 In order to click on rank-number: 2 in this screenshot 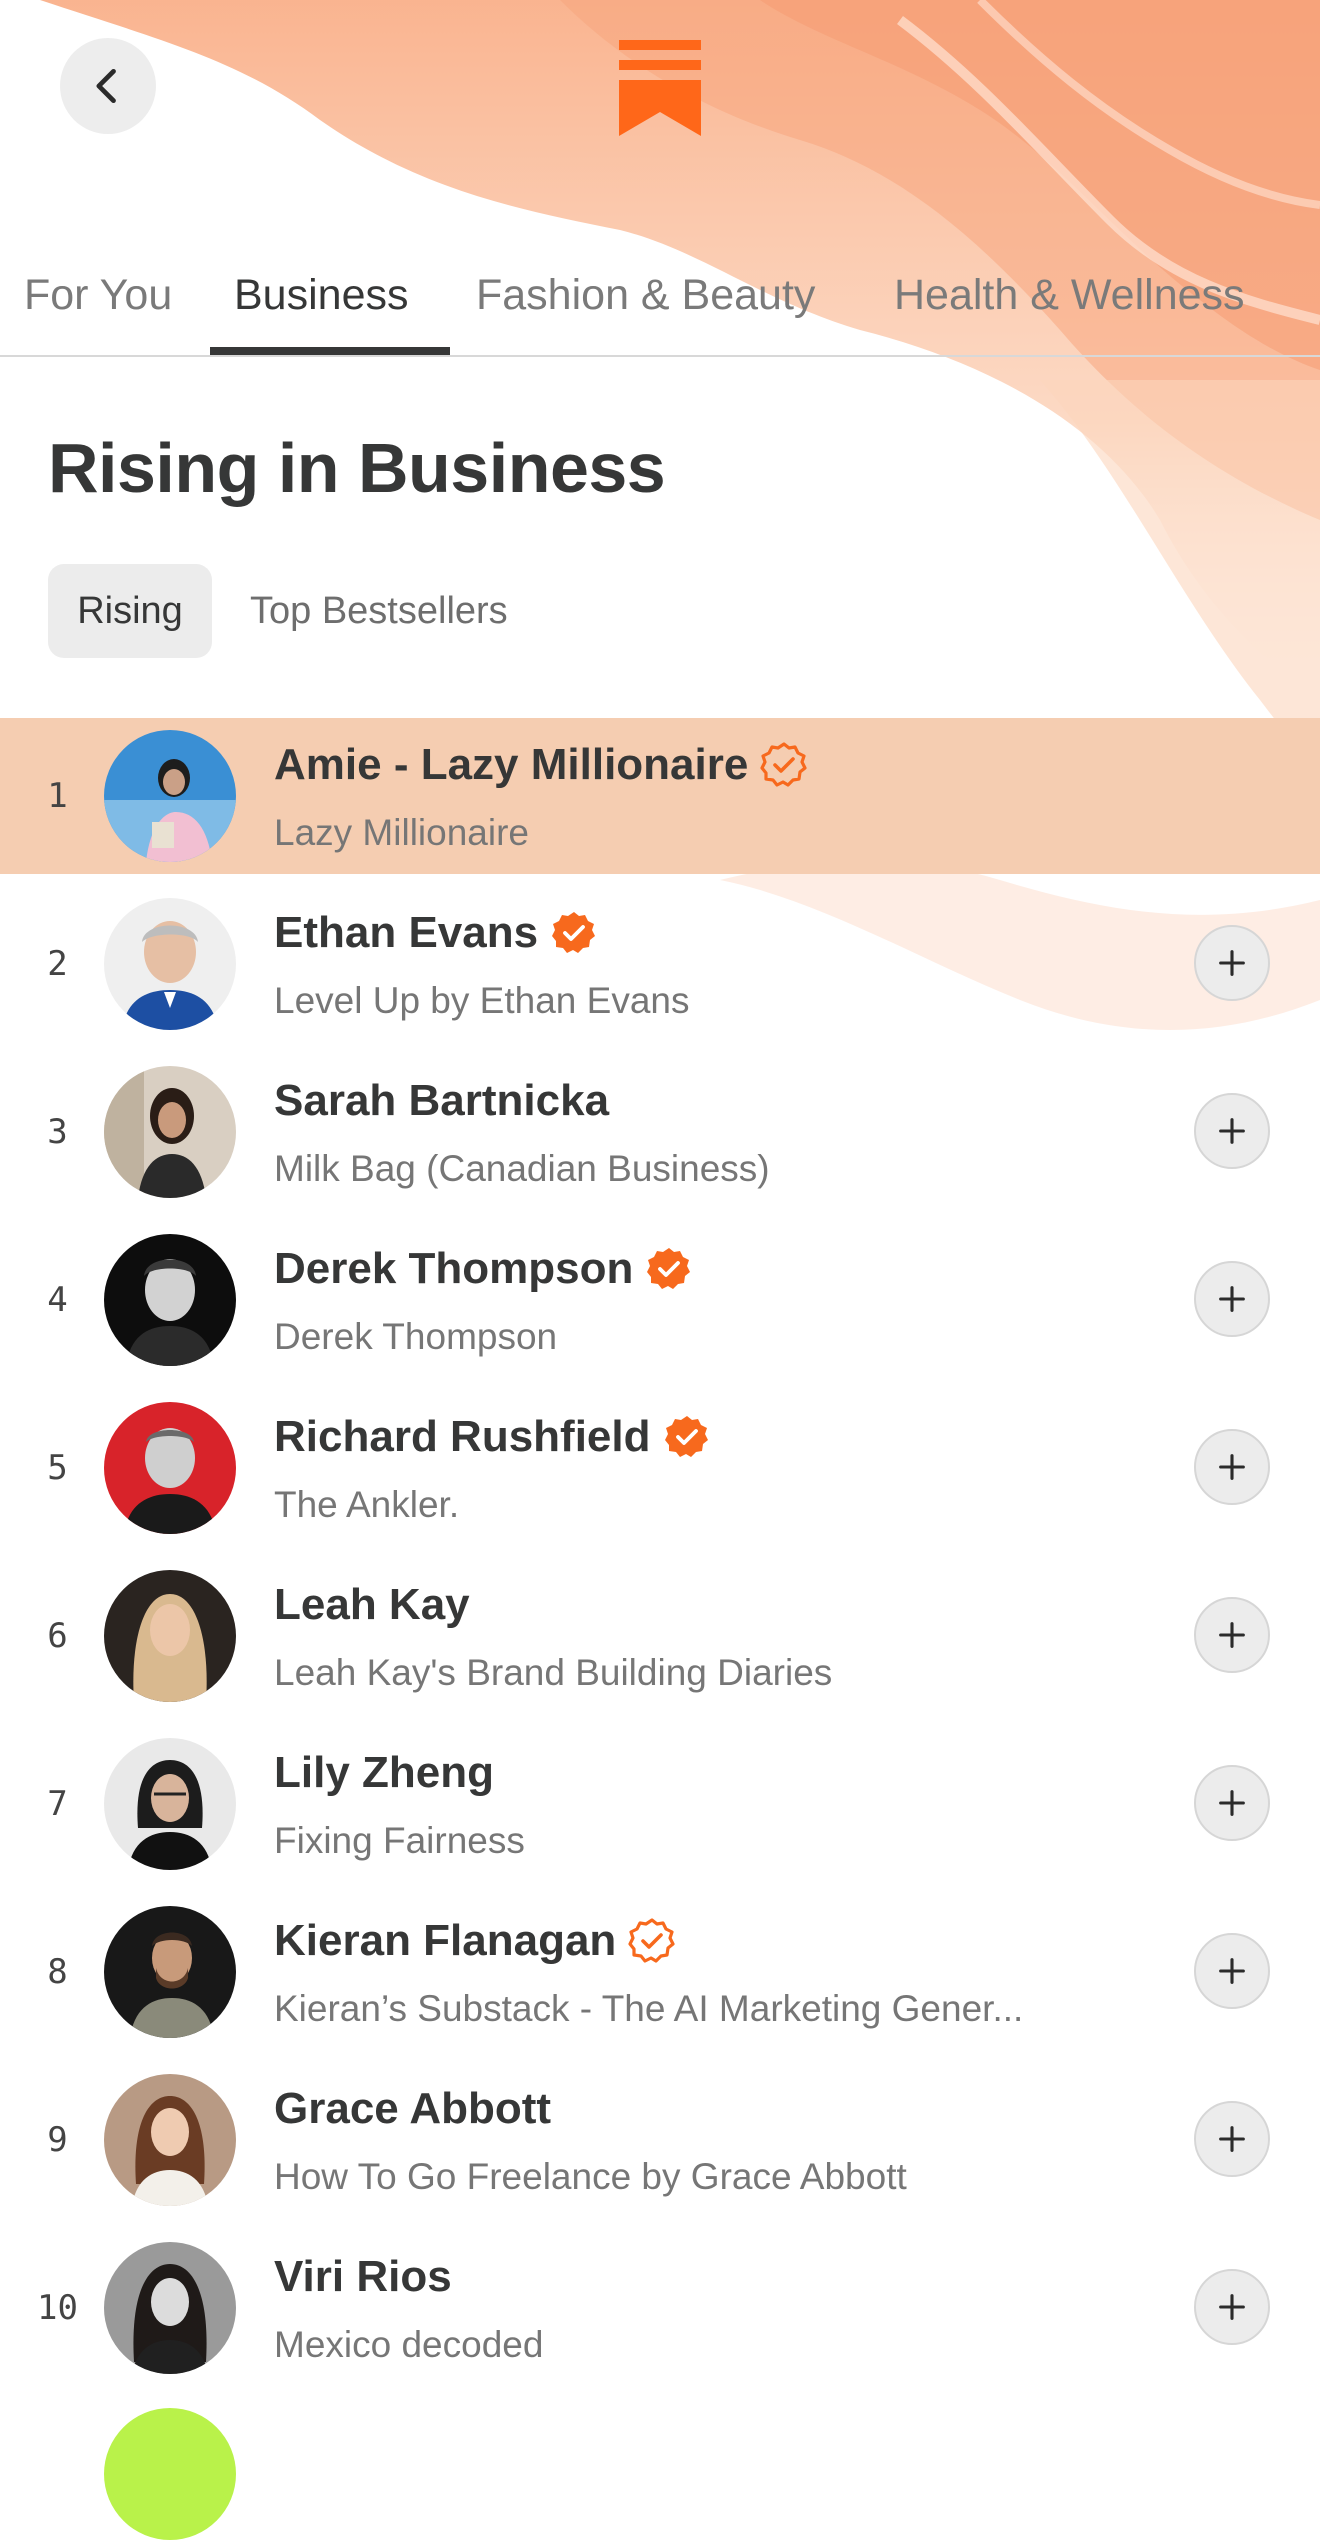, I will do `click(57, 964)`.